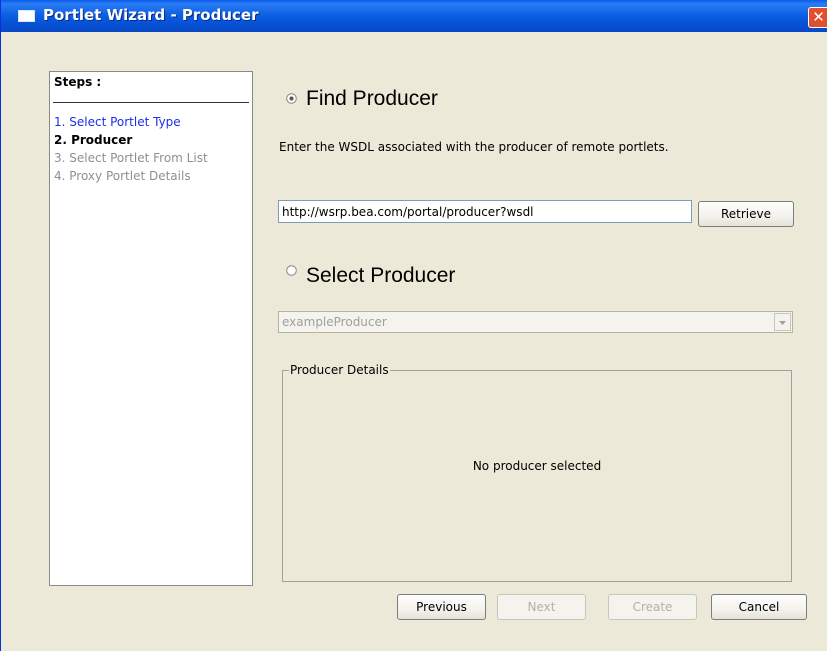  What do you see at coordinates (291, 98) in the screenshot?
I see `find-producer-radio` at bounding box center [291, 98].